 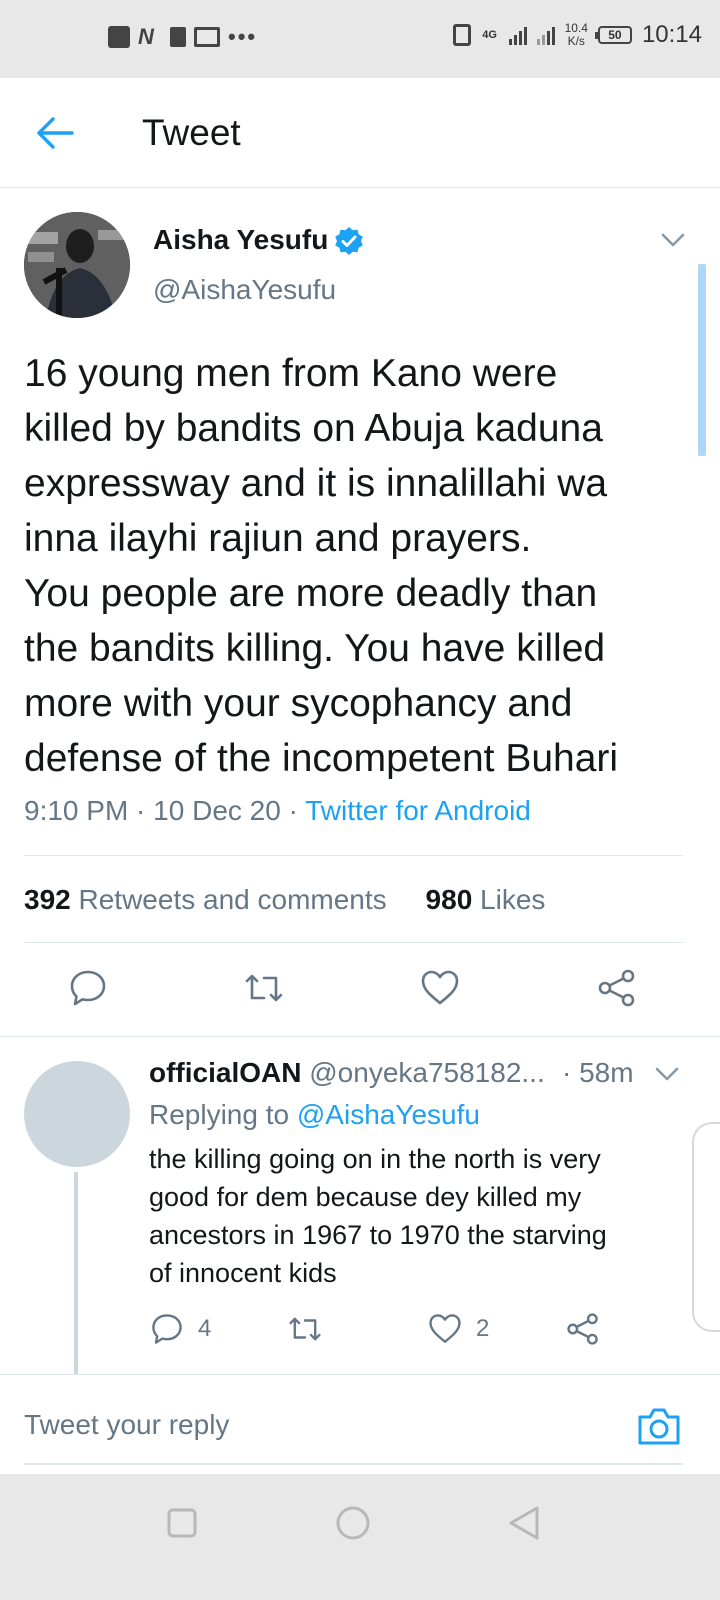 What do you see at coordinates (706, 1227) in the screenshot?
I see `edge-panel-handle` at bounding box center [706, 1227].